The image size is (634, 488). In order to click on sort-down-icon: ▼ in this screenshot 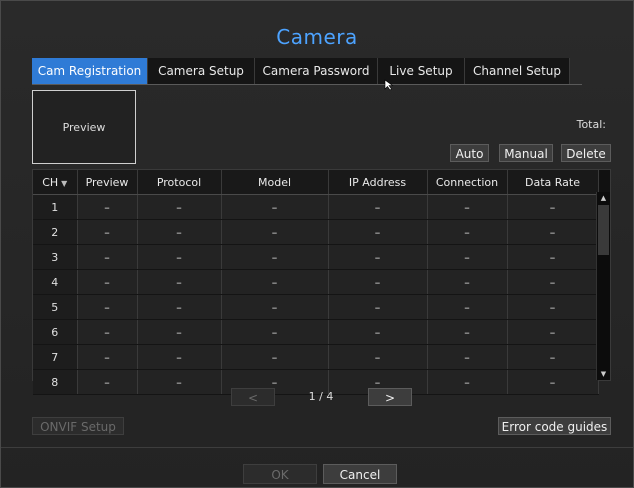, I will do `click(64, 183)`.